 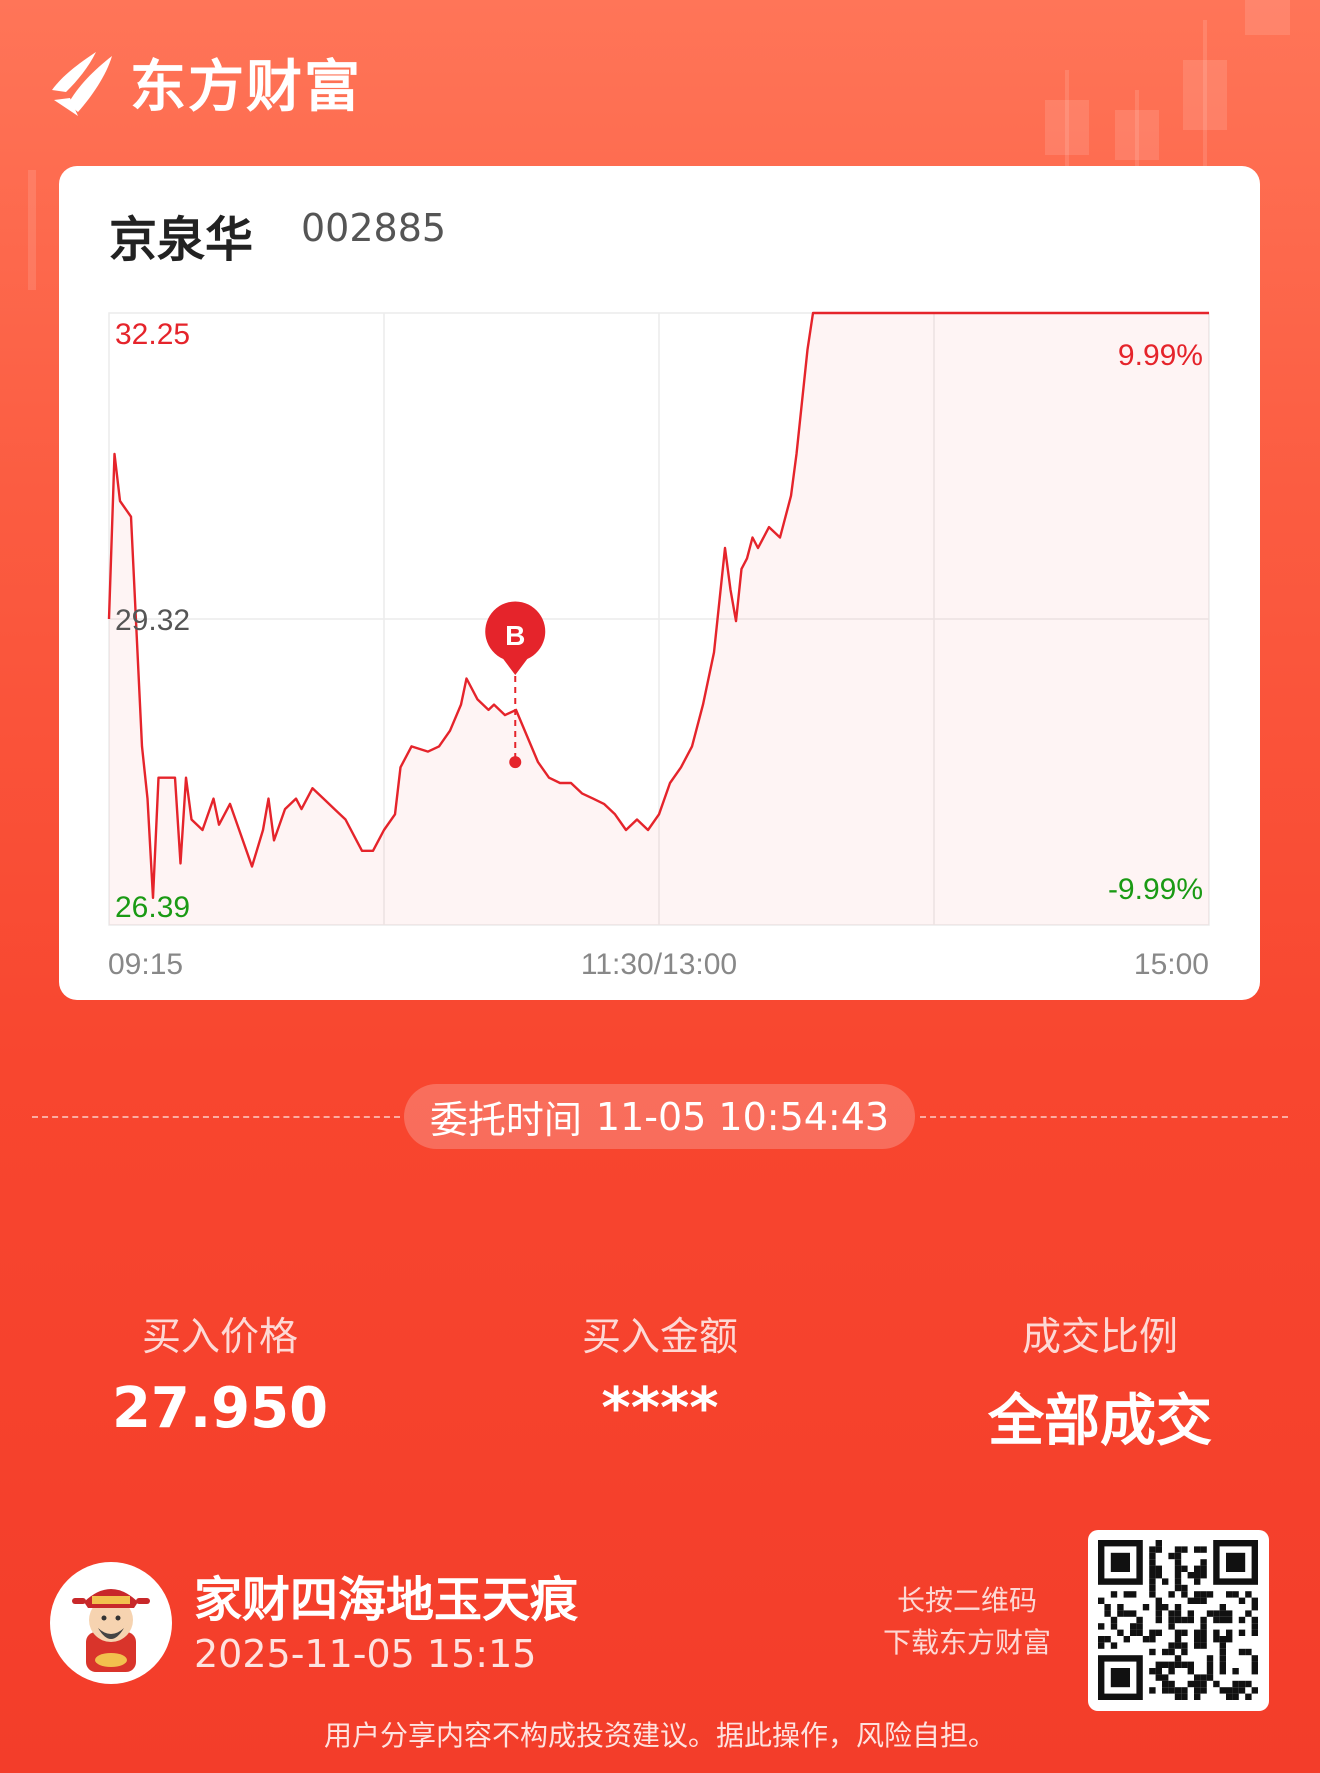 What do you see at coordinates (386, 1600) in the screenshot?
I see `user-name: 家财四海地玉天痕` at bounding box center [386, 1600].